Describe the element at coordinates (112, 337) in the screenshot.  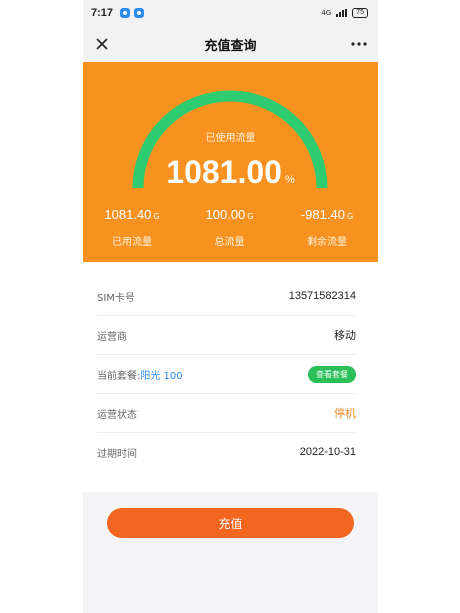
I see `carrier-label: 运营商` at that location.